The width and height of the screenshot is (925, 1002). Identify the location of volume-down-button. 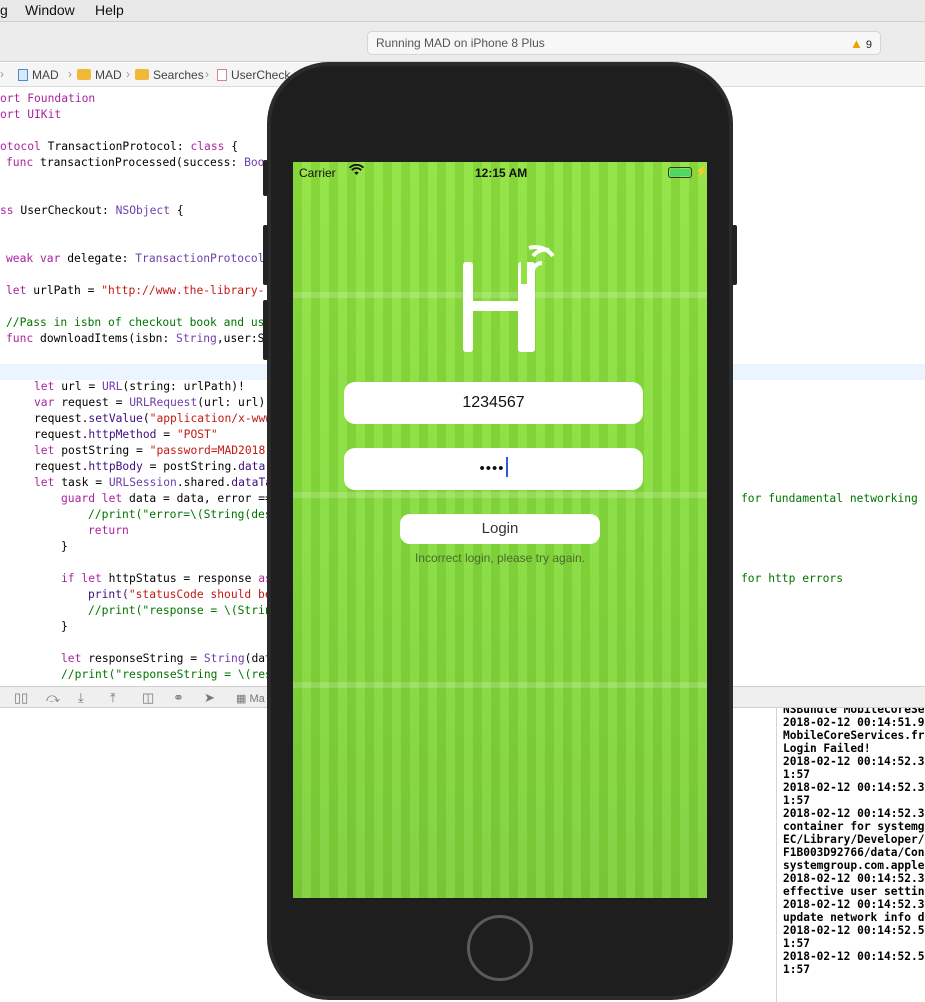
(265, 330).